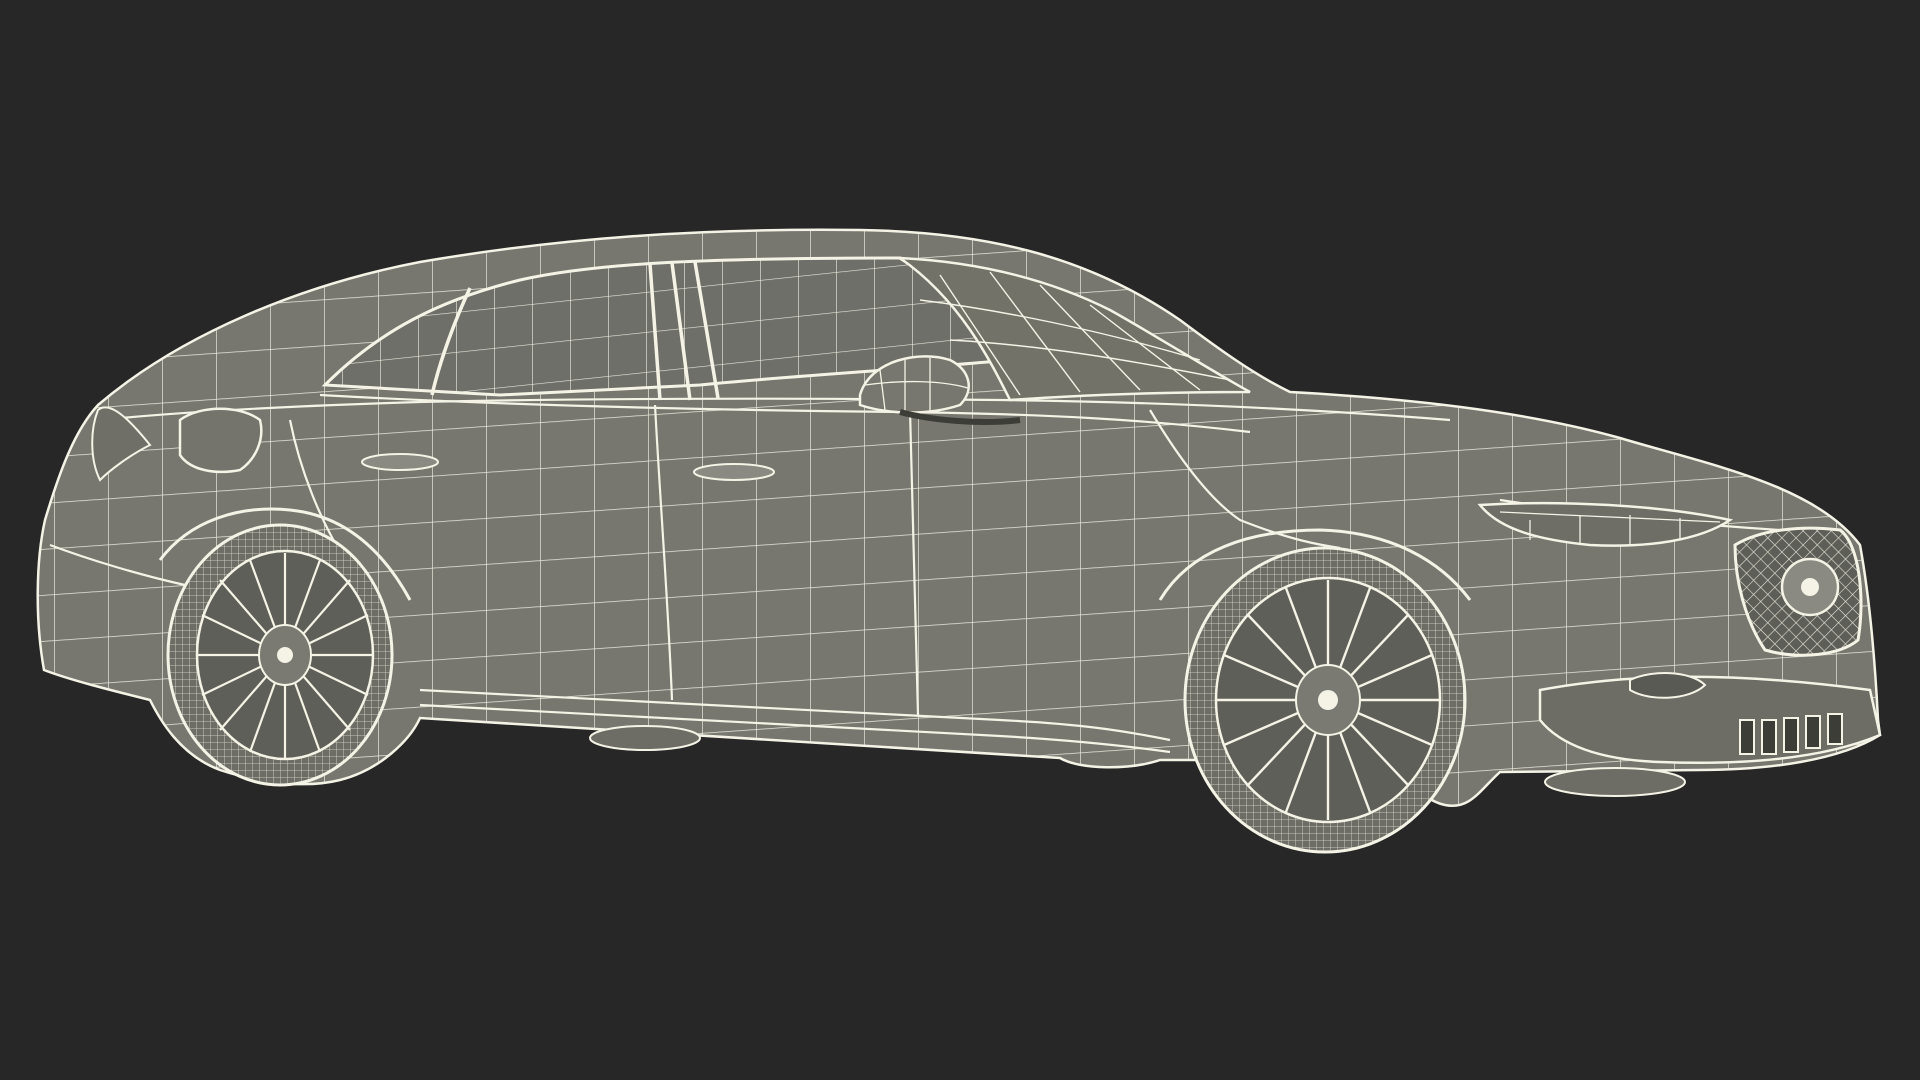  I want to click on far-front-wheel, so click(1615, 782).